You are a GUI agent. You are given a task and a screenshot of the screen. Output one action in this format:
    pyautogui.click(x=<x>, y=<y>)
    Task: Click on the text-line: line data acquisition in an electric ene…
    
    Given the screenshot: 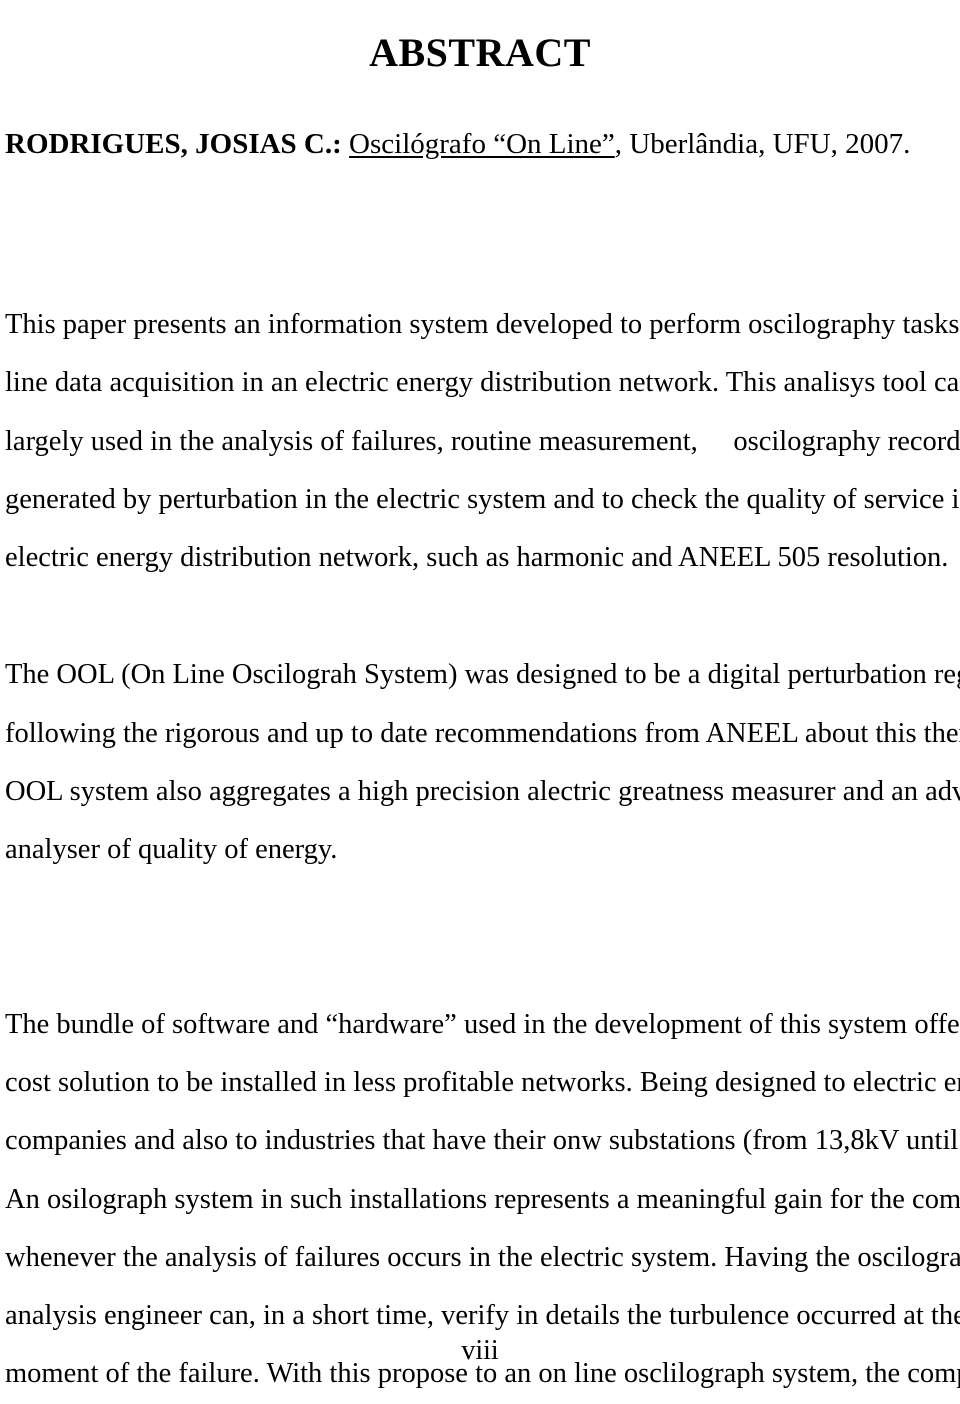 What is the action you would take?
    pyautogui.click(x=482, y=383)
    